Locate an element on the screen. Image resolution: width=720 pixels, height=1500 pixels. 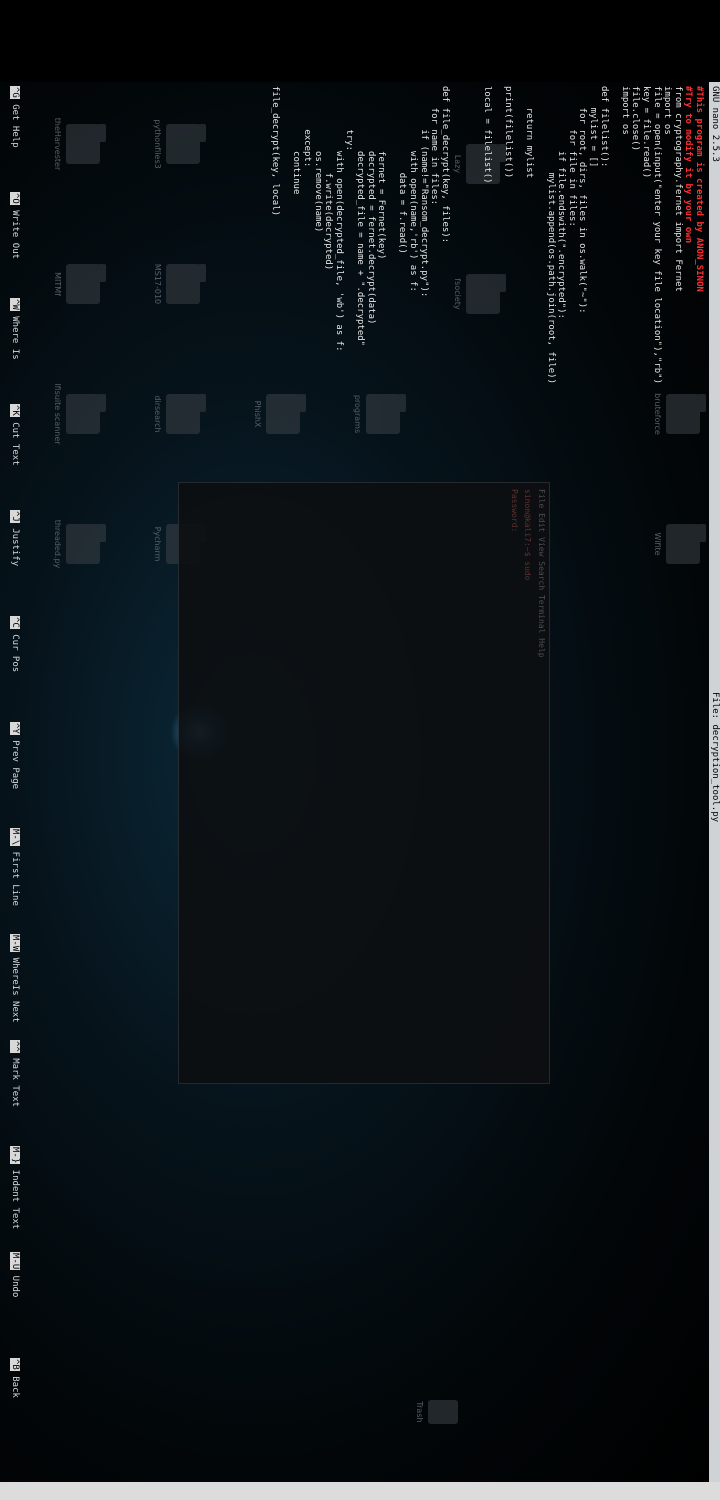
desktop-icon-threaded: threaded.py is located at coordinates (71, 544).